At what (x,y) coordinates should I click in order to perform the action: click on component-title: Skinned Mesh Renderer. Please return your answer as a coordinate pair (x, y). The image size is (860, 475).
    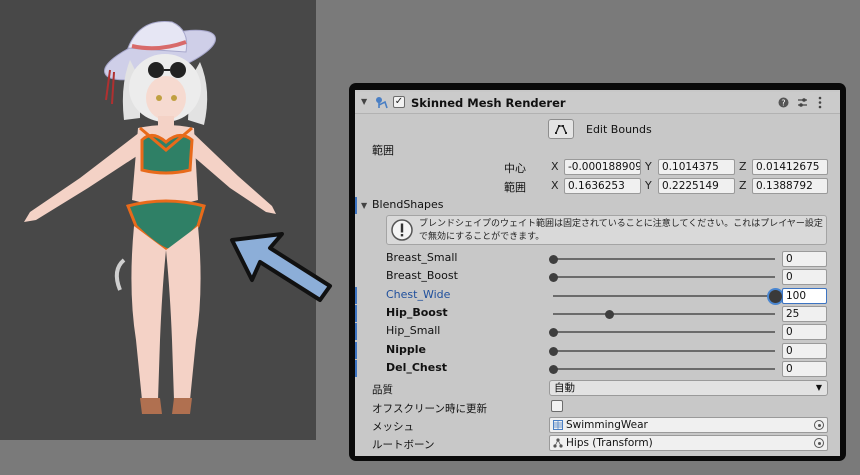
    Looking at the image, I should click on (488, 103).